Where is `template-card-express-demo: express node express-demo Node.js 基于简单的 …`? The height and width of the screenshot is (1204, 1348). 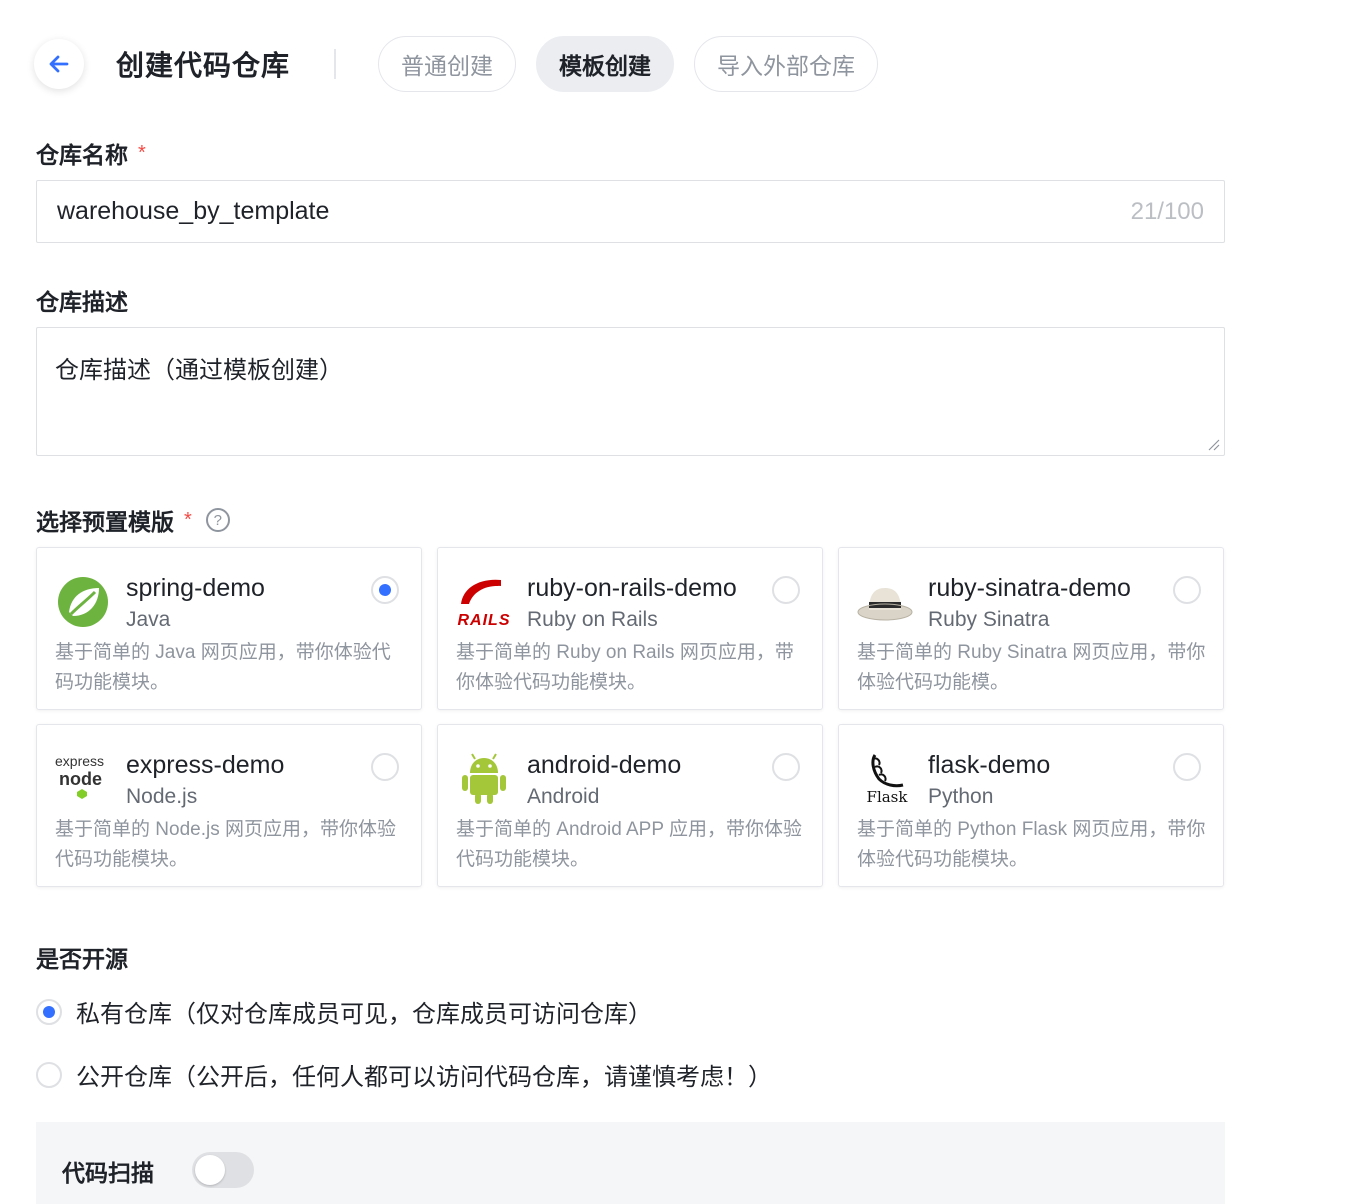 template-card-express-demo: express node express-demo Node.js 基于简单的 … is located at coordinates (229, 805).